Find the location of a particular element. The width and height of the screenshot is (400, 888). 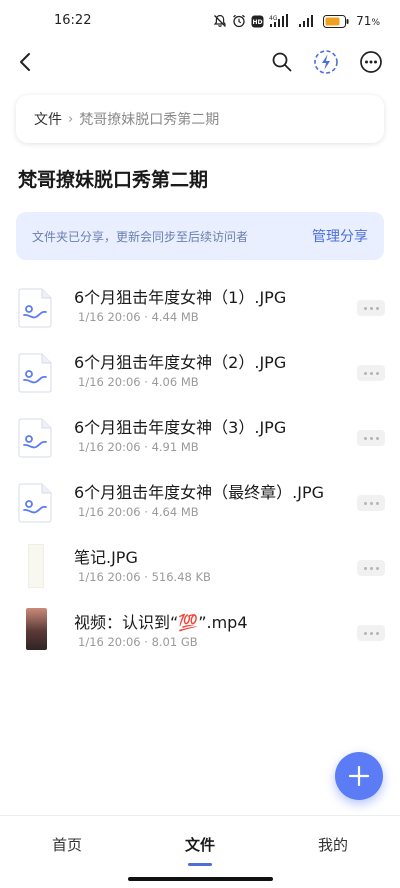

file-meta: 1/16 20:06 · 4.44 MB is located at coordinates (138, 317).